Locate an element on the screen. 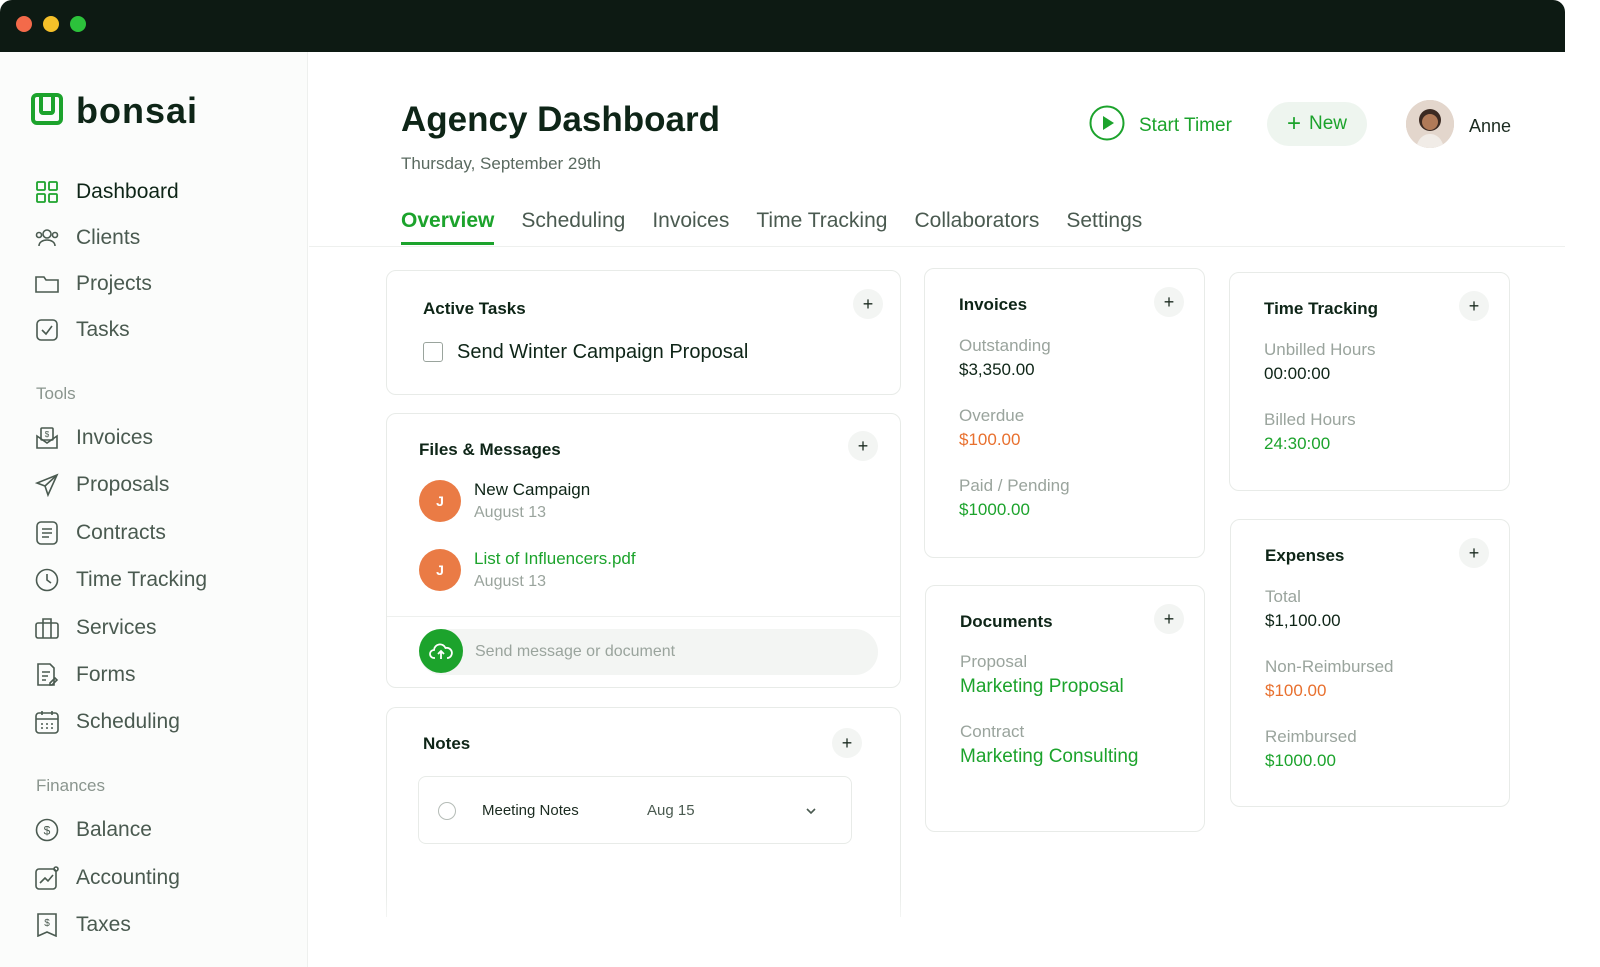 The height and width of the screenshot is (967, 1600). user-name: Anne is located at coordinates (1490, 126).